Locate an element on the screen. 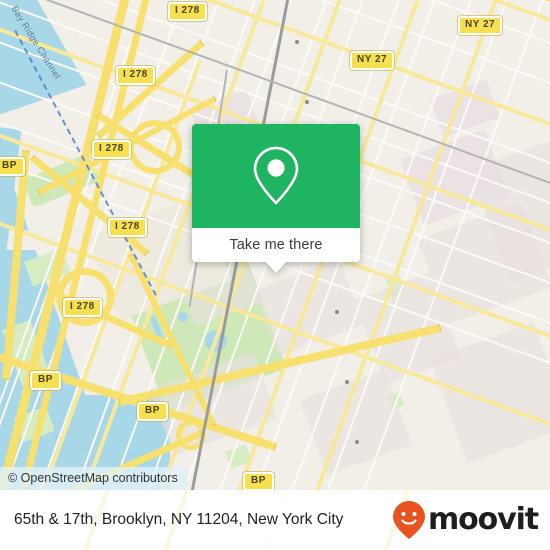 Image resolution: width=550 pixels, height=550 pixels. destination-popup-card: Take me there is located at coordinates (276, 198).